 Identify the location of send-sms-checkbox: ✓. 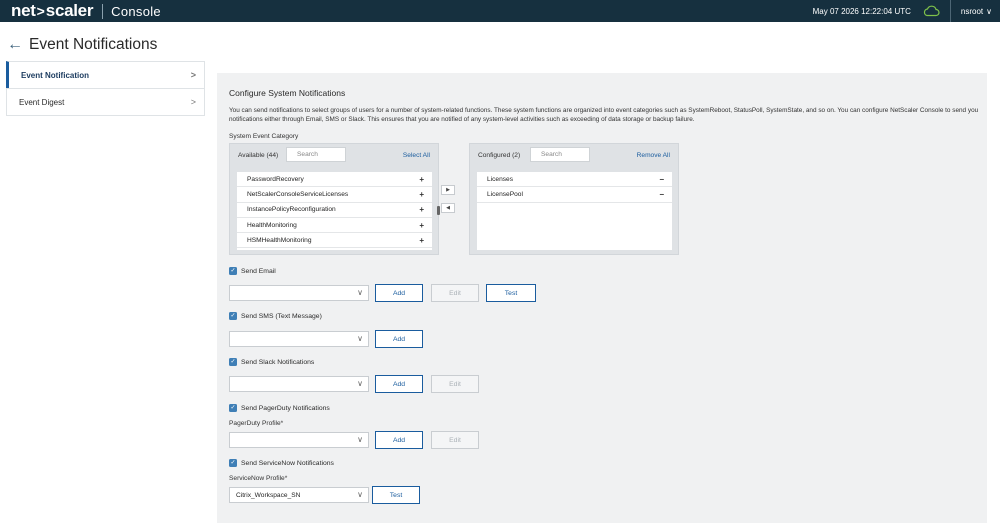
(233, 316).